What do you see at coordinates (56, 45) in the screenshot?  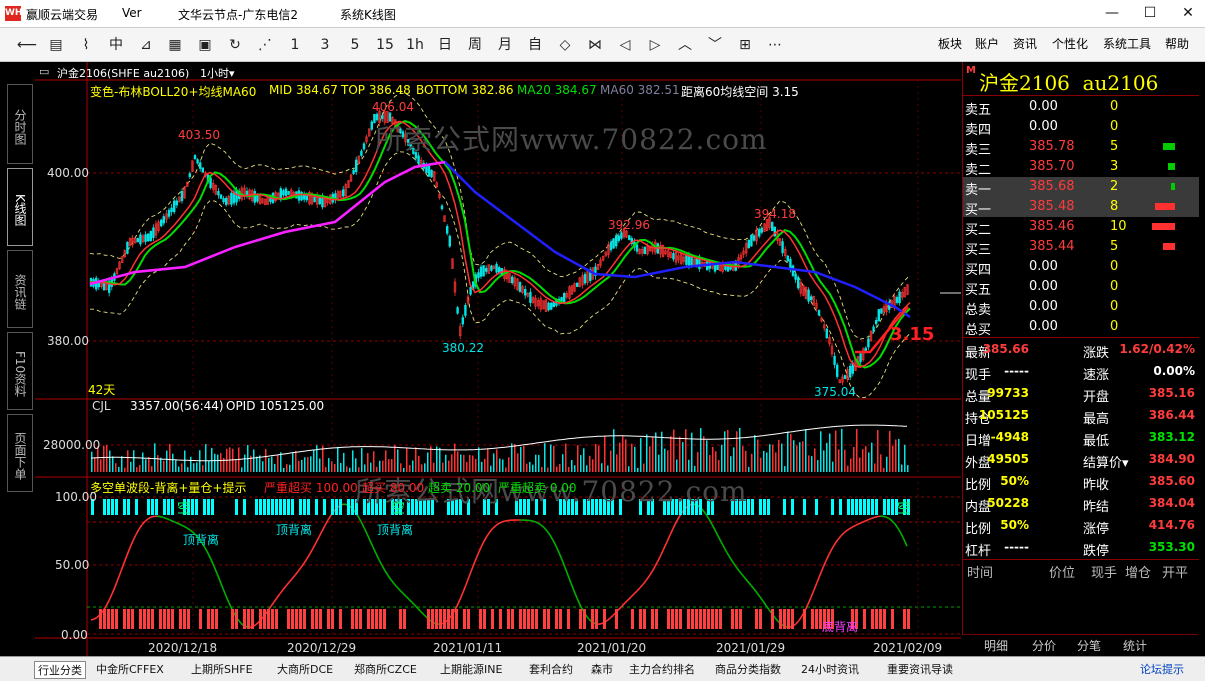 I see `list-icon: ▤` at bounding box center [56, 45].